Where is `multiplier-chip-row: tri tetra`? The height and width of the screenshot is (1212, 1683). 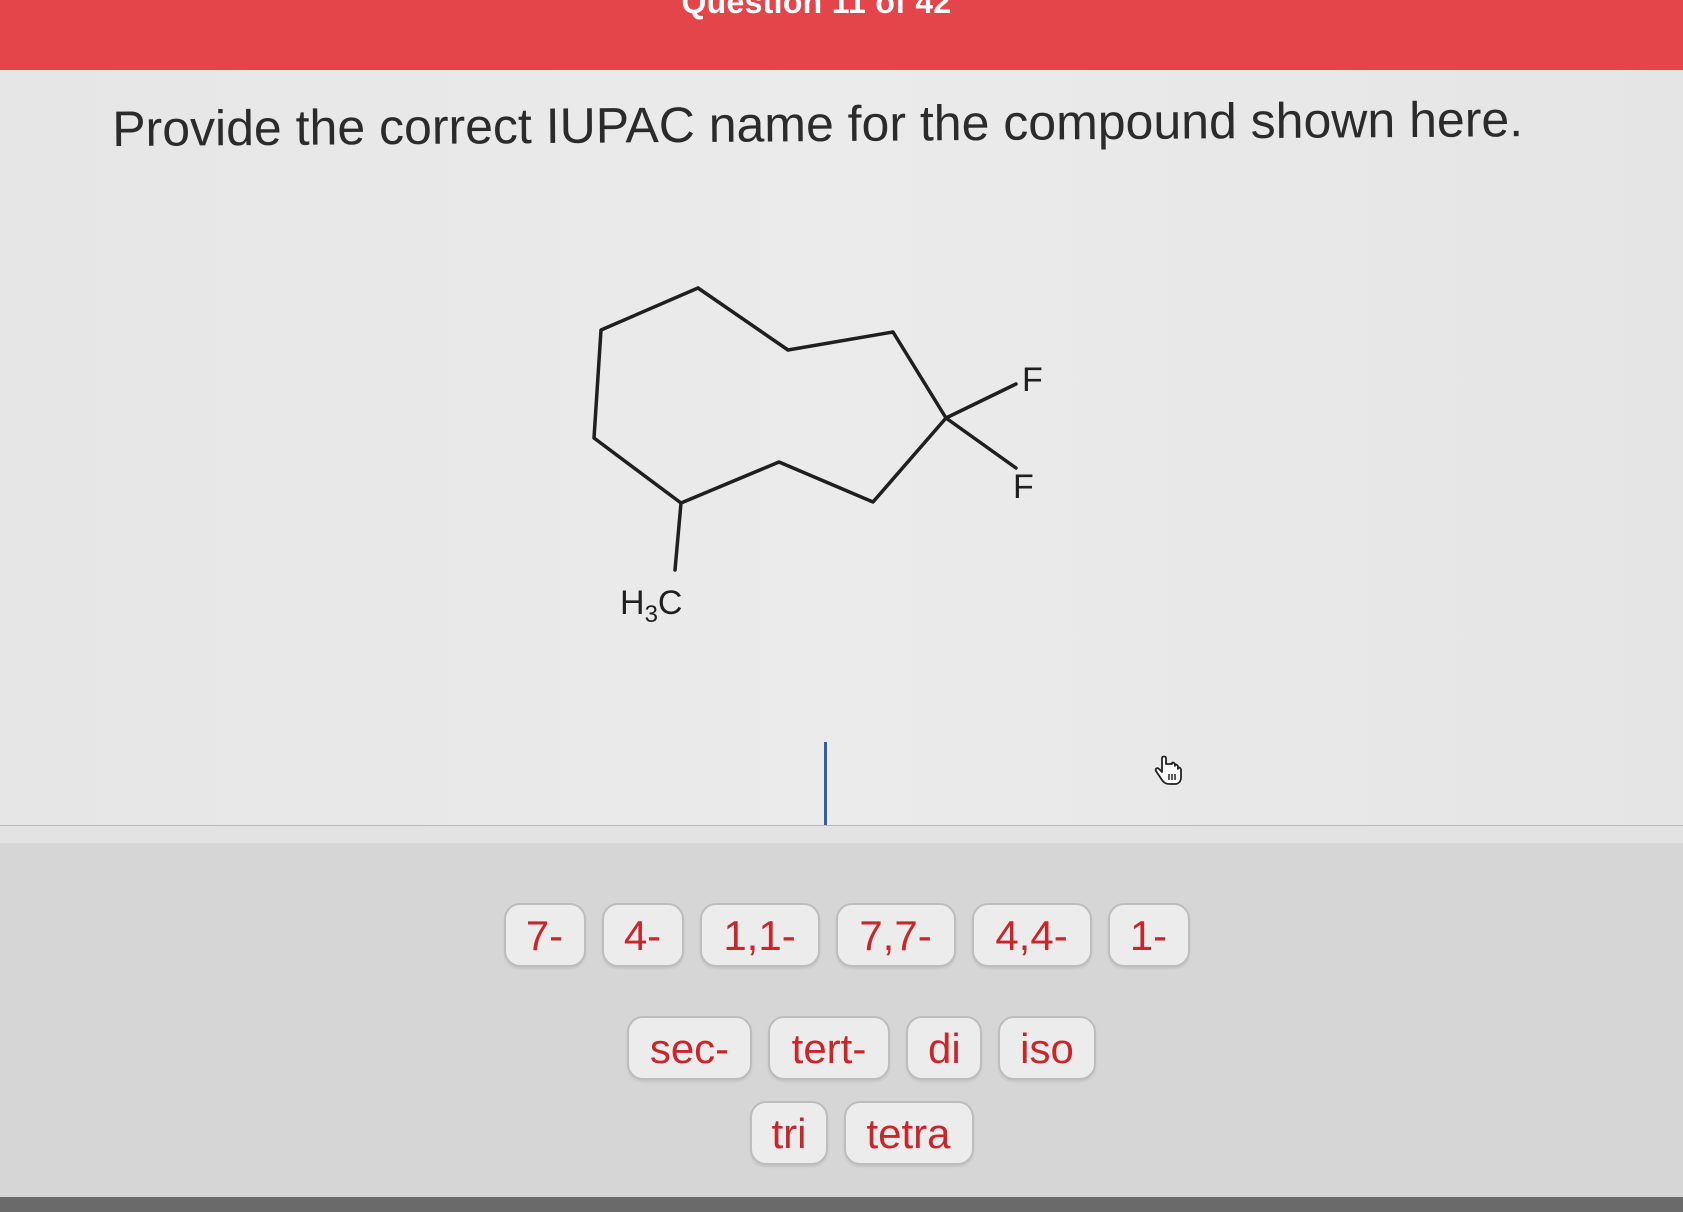 multiplier-chip-row: tri tetra is located at coordinates (841, 1133).